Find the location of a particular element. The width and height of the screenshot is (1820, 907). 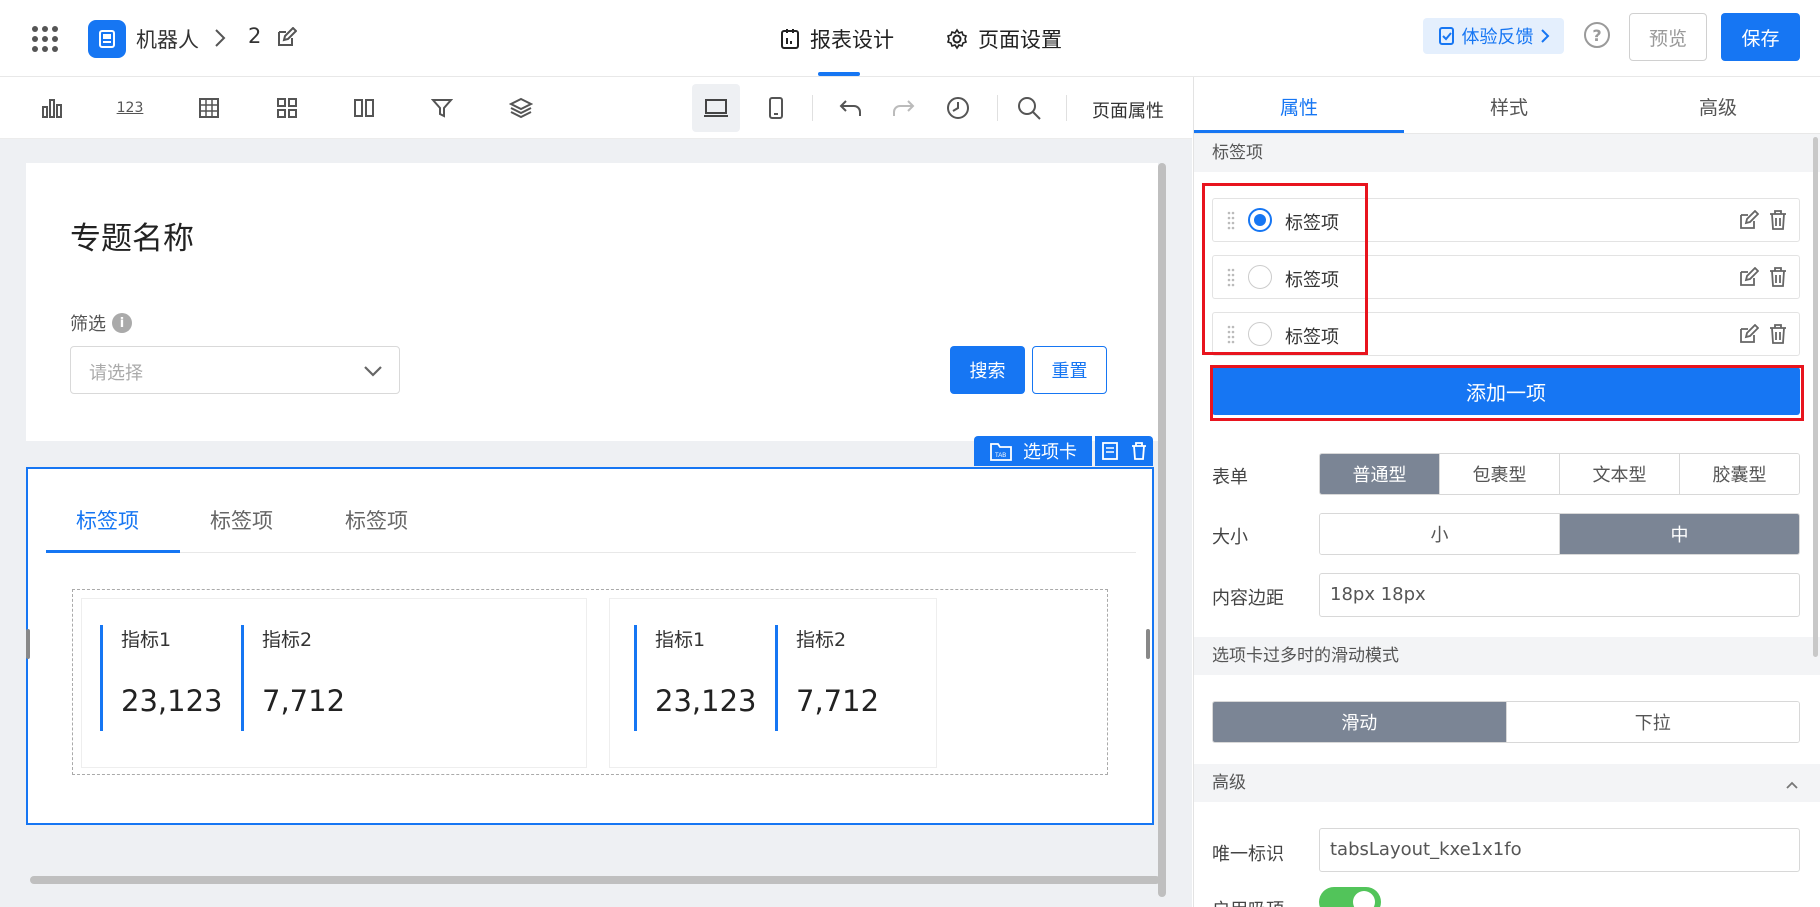

resize-handle-left is located at coordinates (28, 644).